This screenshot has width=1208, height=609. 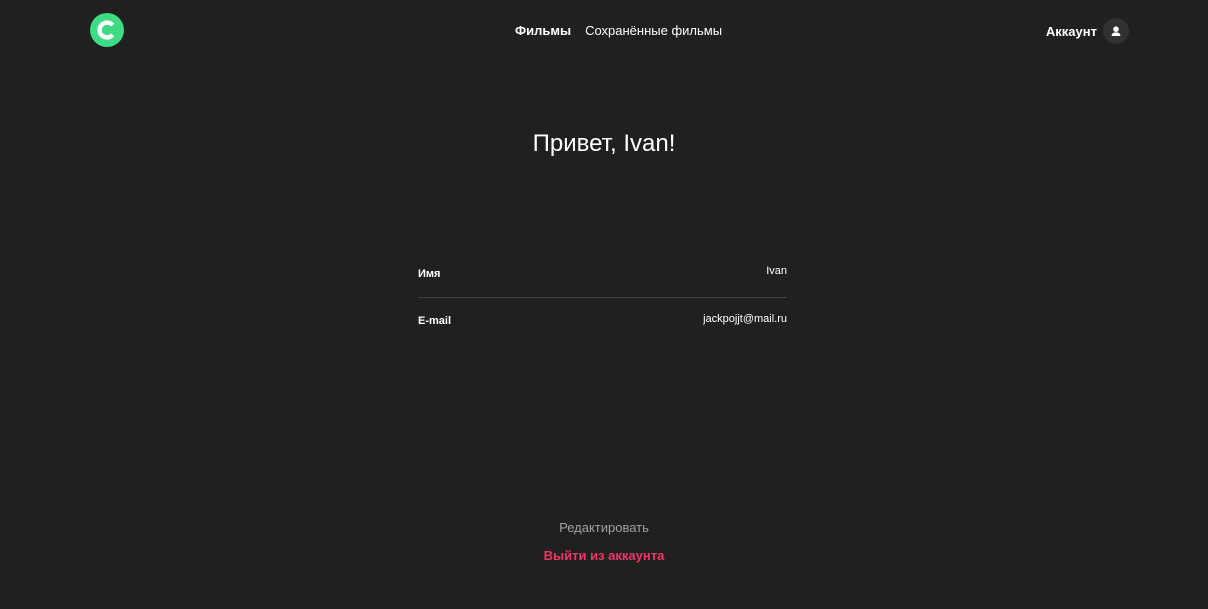 I want to click on nav-link-movies: Фильмы, so click(x=543, y=31).